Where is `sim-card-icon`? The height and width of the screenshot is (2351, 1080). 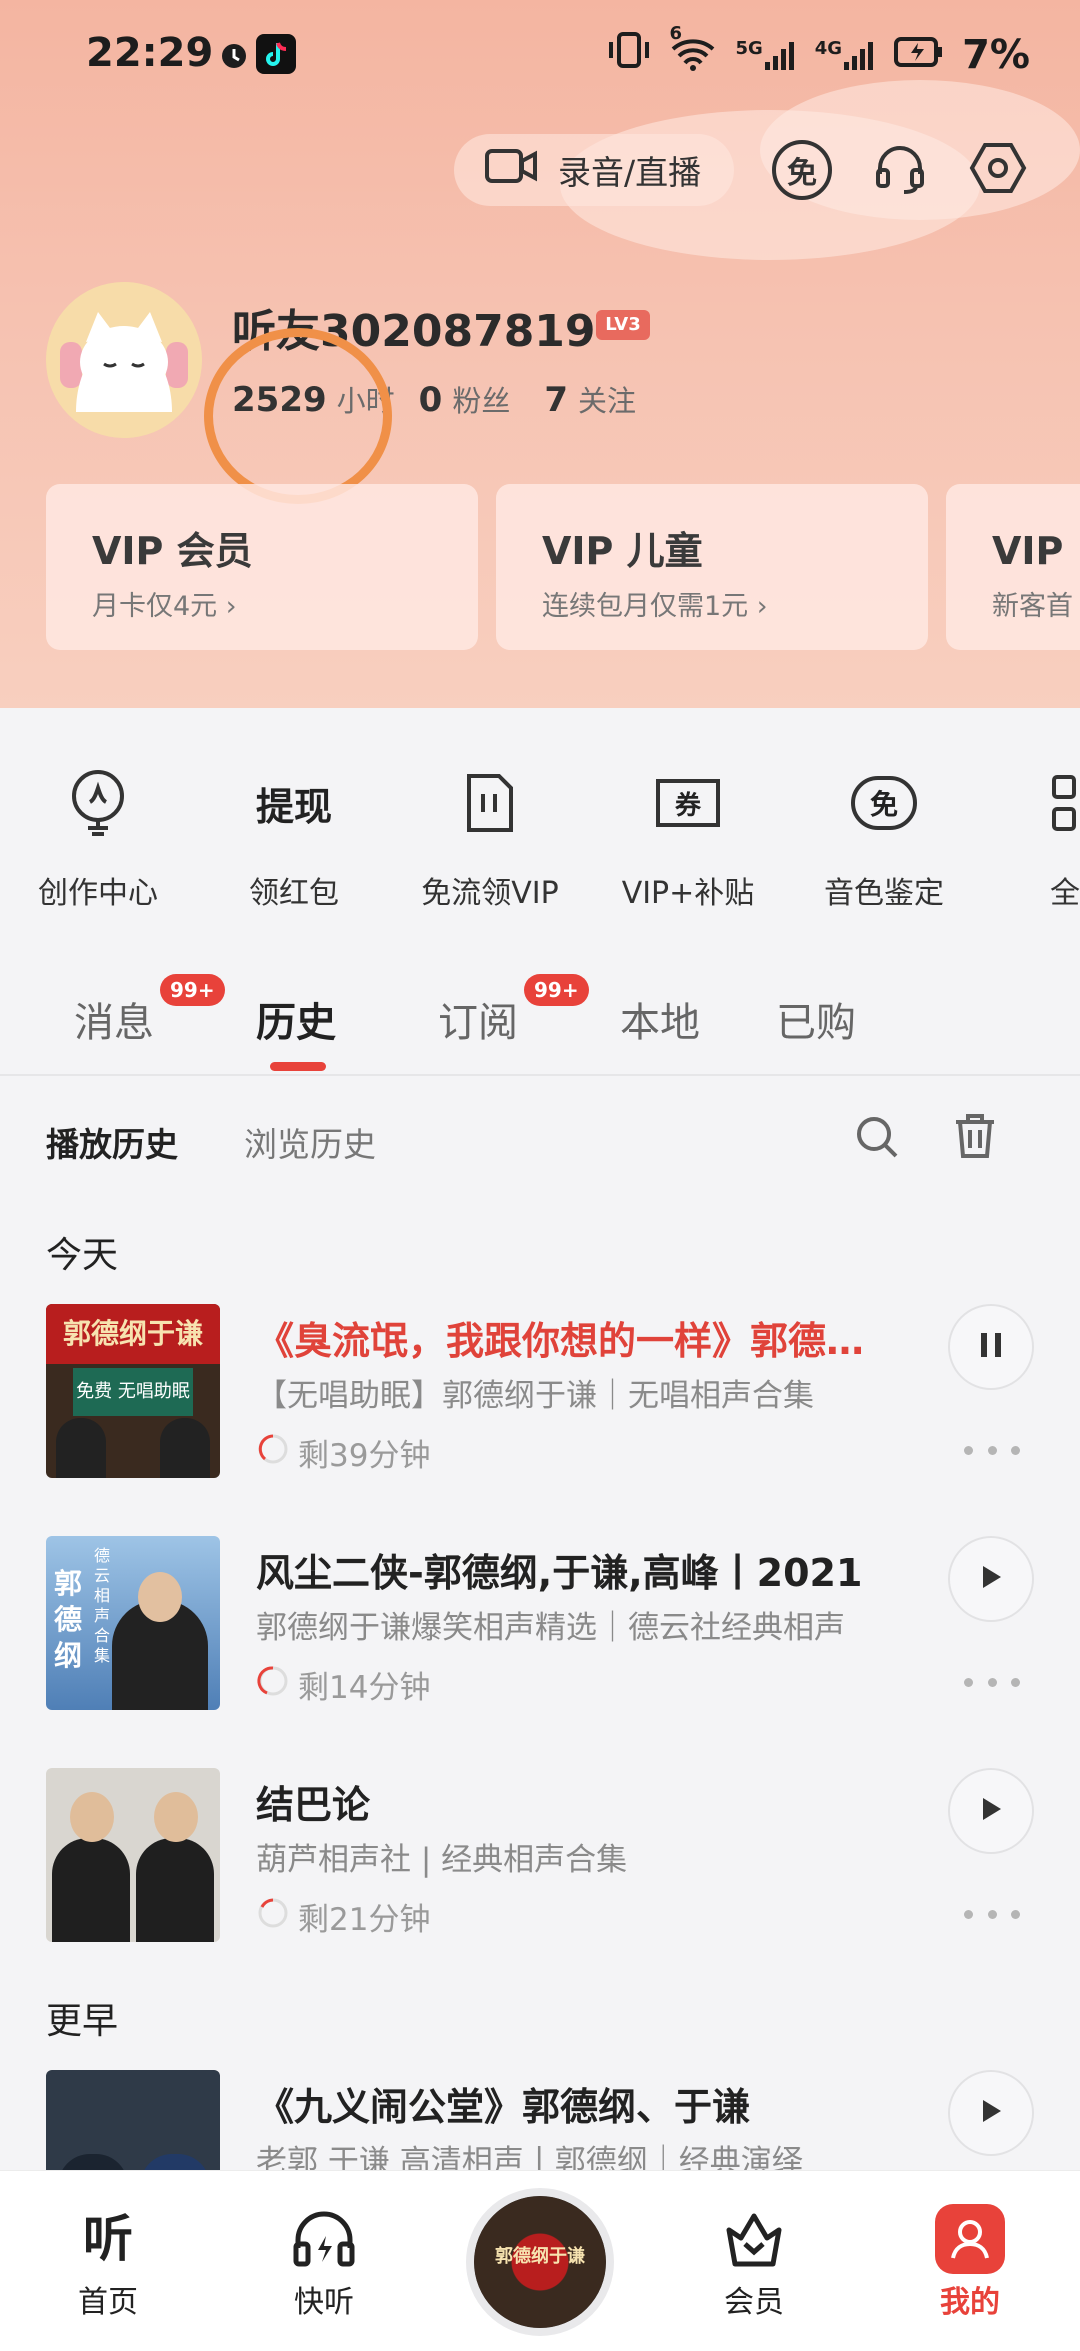 sim-card-icon is located at coordinates (490, 803).